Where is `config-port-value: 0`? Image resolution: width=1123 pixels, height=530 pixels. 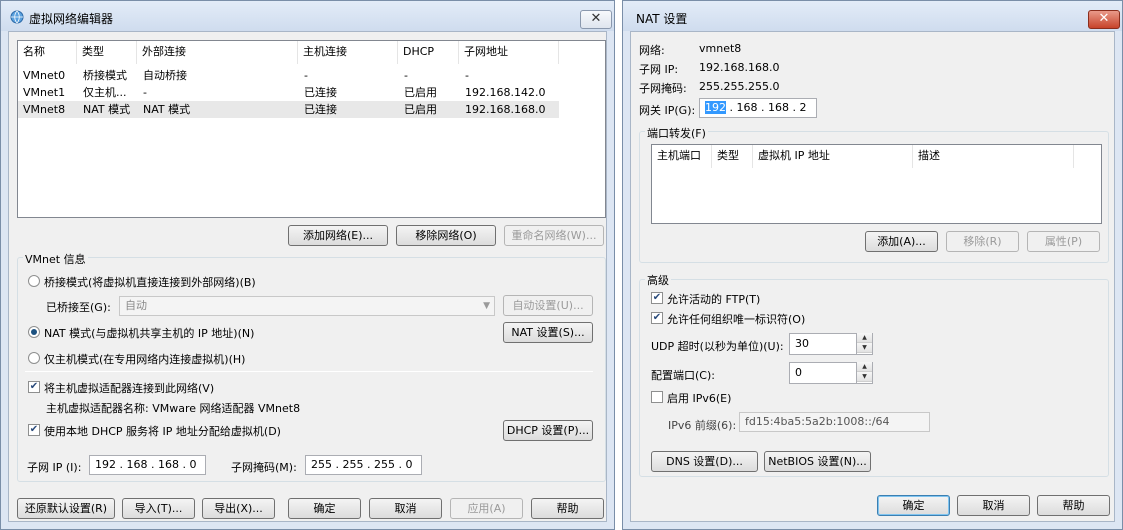 config-port-value: 0 is located at coordinates (798, 372).